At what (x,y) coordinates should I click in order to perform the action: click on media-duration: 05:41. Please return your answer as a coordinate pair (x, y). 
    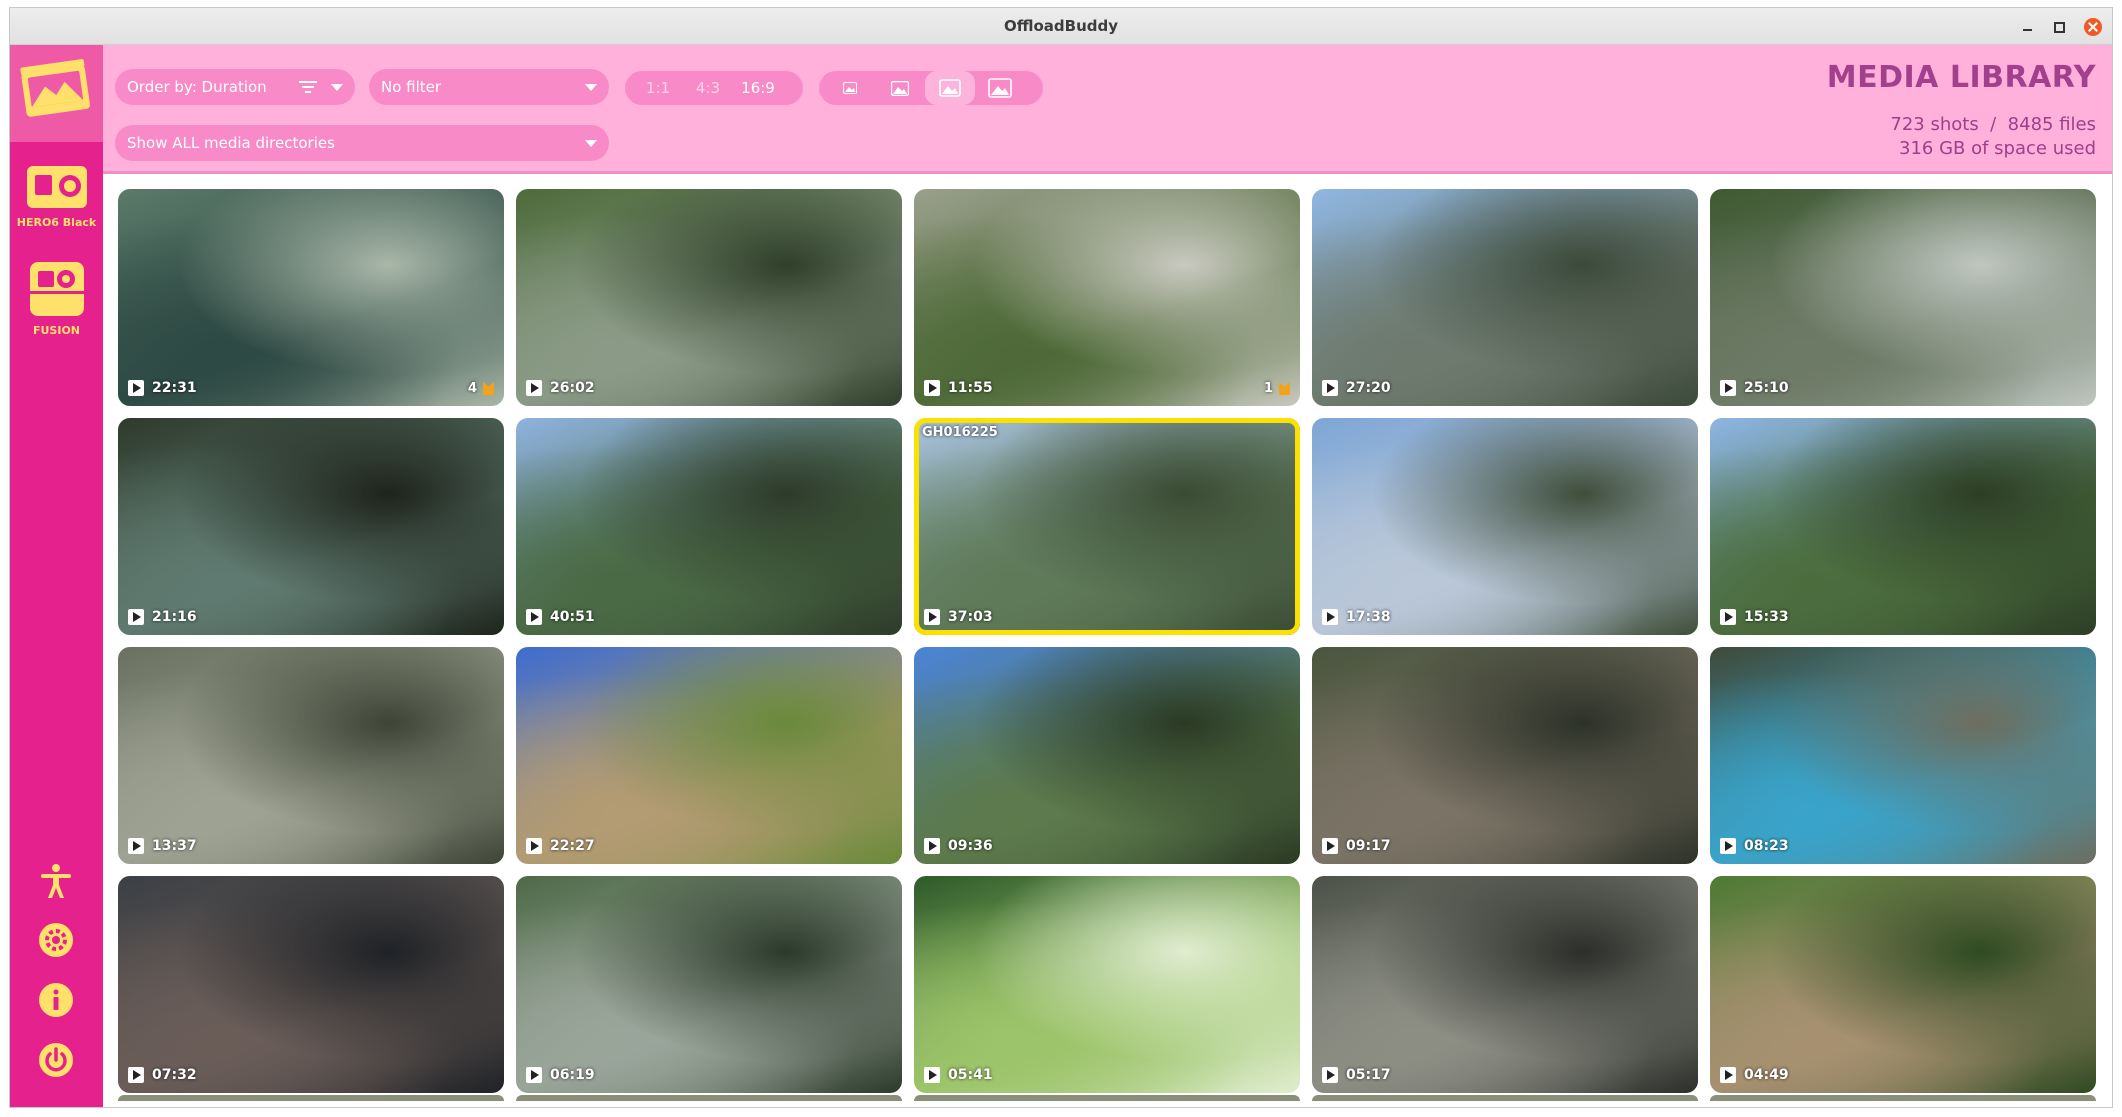
    Looking at the image, I should click on (958, 1075).